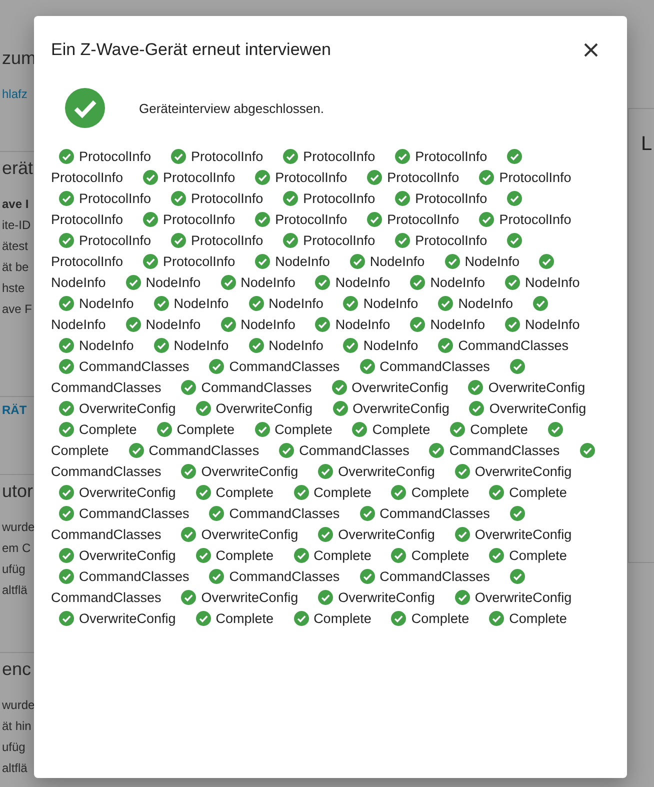 This screenshot has width=654, height=787. What do you see at coordinates (16, 548) in the screenshot?
I see `body-text: em C` at bounding box center [16, 548].